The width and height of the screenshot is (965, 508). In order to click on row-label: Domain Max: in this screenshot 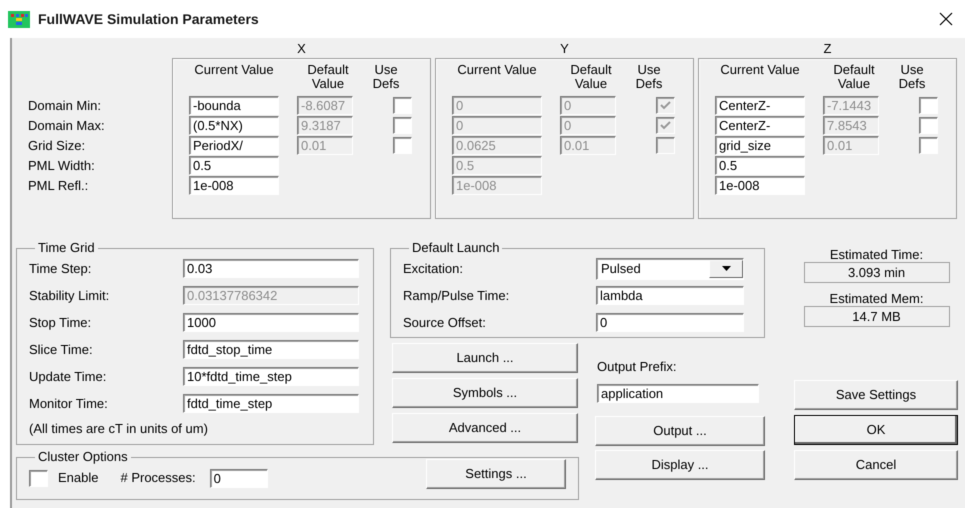, I will do `click(66, 126)`.